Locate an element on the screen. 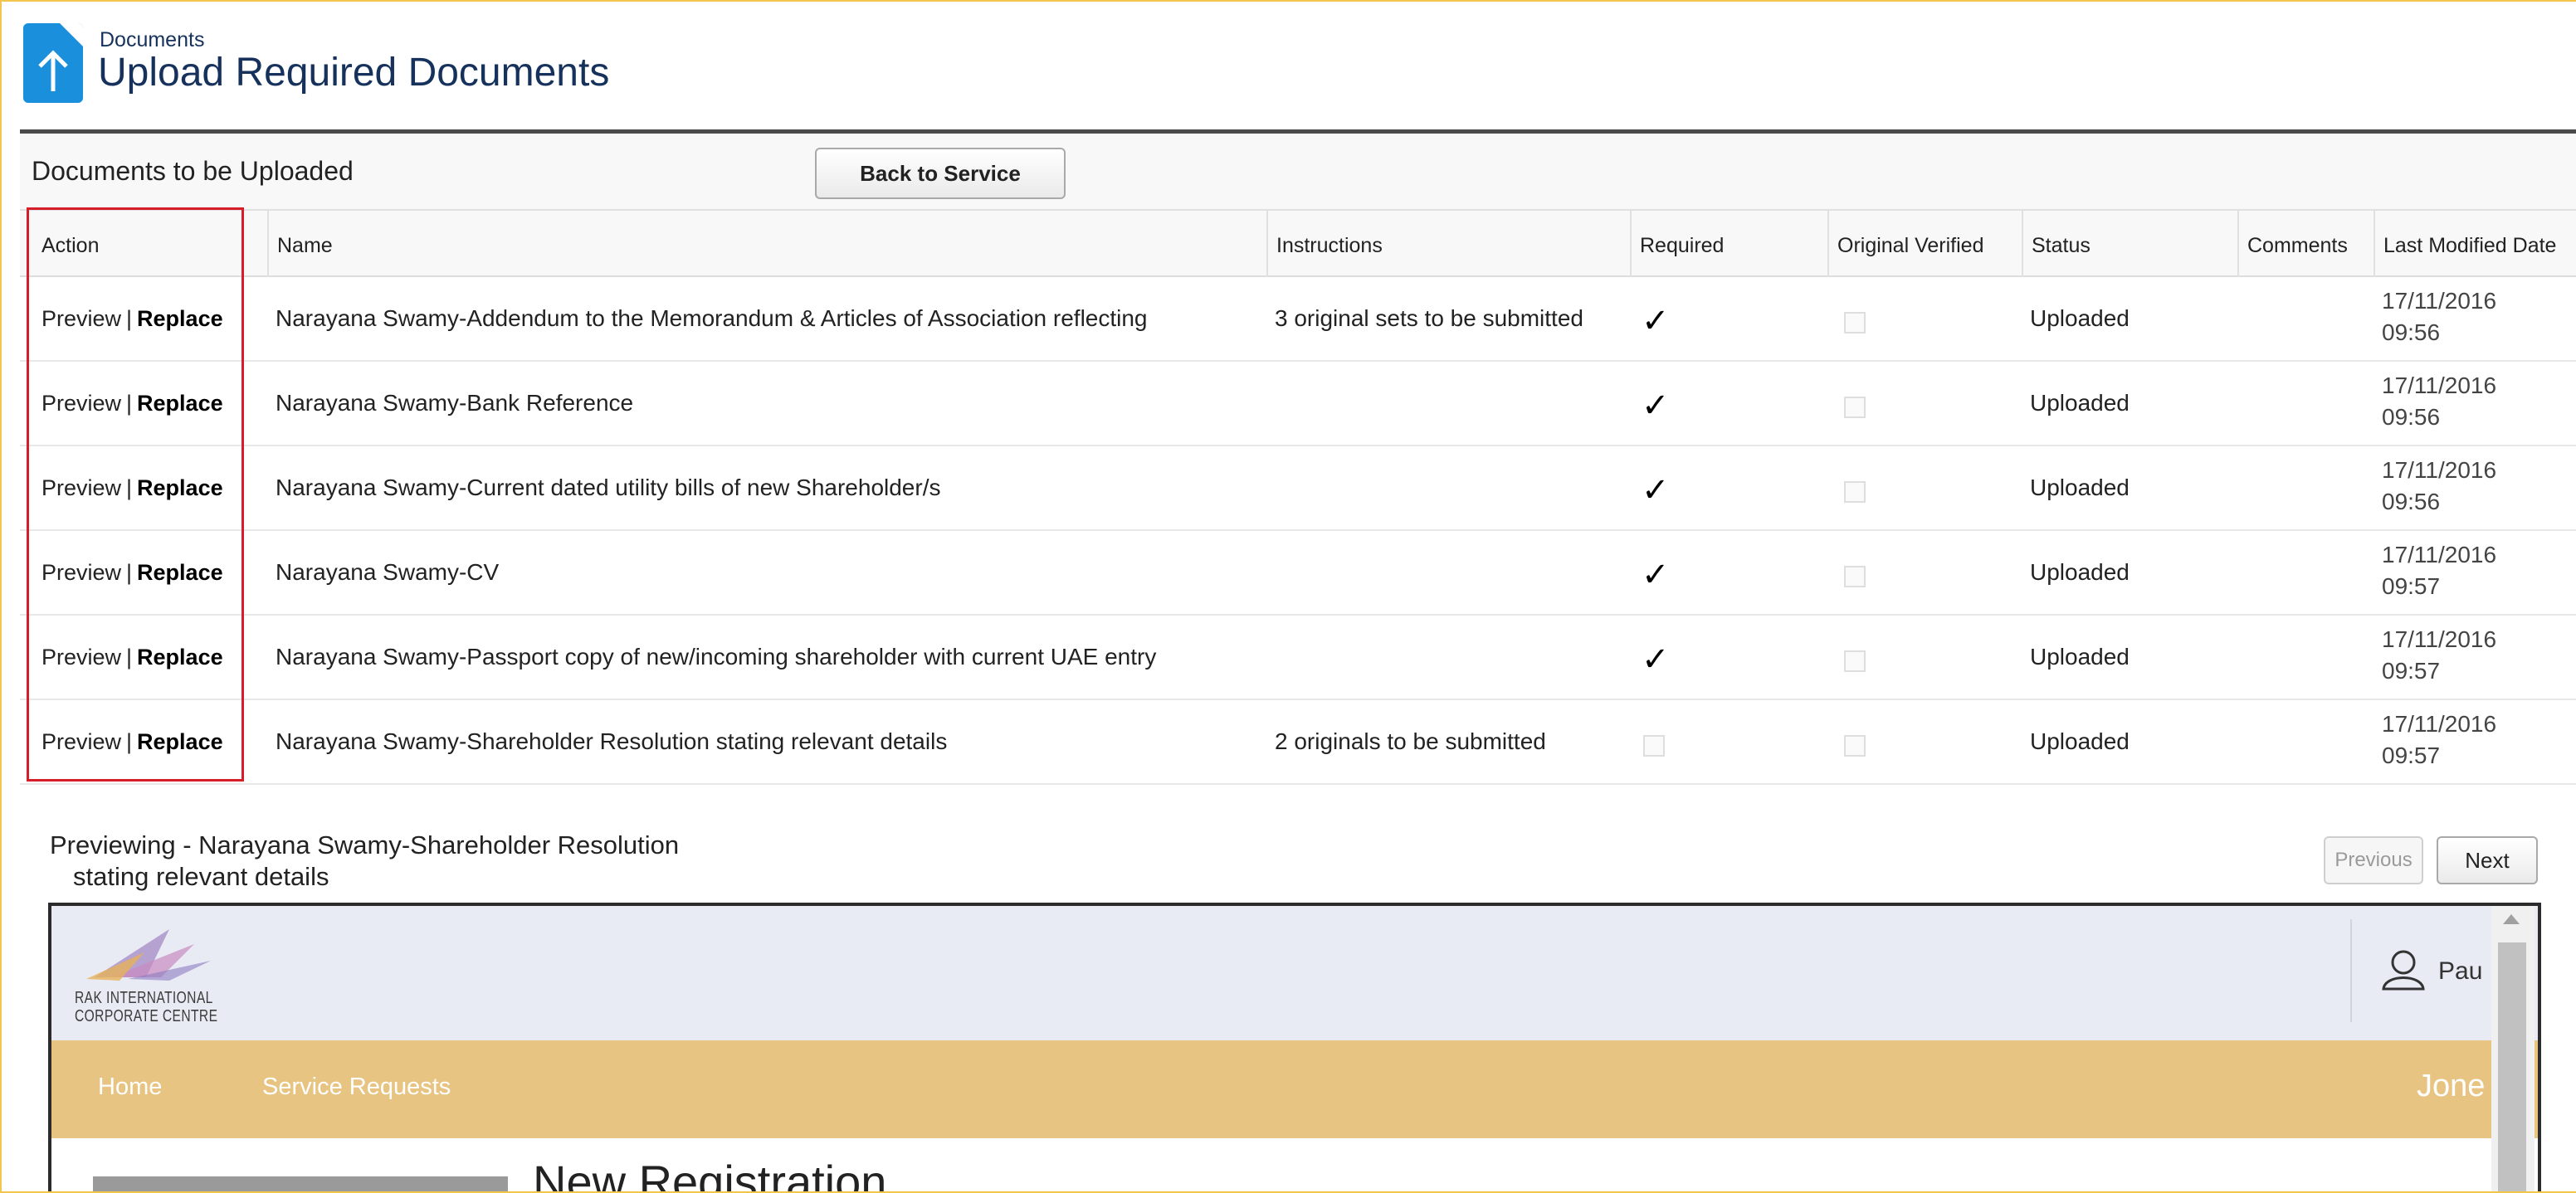 This screenshot has width=2576, height=1193. column-header-required: Required is located at coordinates (1729, 244).